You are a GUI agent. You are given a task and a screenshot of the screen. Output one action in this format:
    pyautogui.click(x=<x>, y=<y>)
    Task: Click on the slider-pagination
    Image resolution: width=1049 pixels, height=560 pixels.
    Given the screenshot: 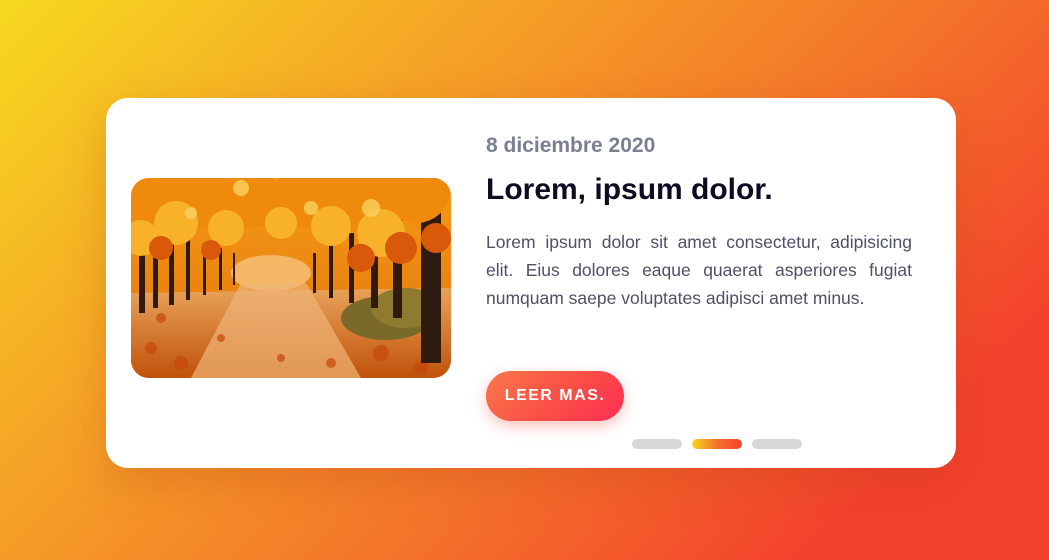 What is the action you would take?
    pyautogui.click(x=717, y=444)
    